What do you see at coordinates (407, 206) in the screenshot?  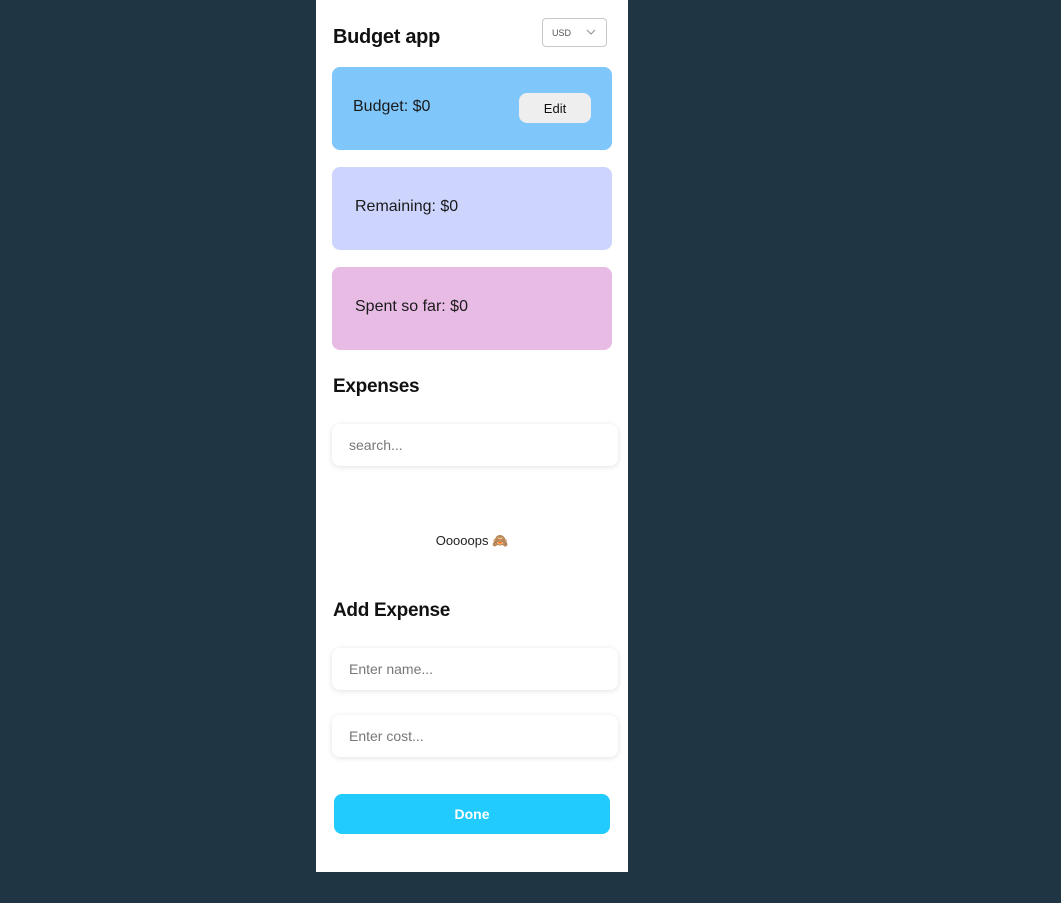 I see `remaining-amount: Remaining: $0` at bounding box center [407, 206].